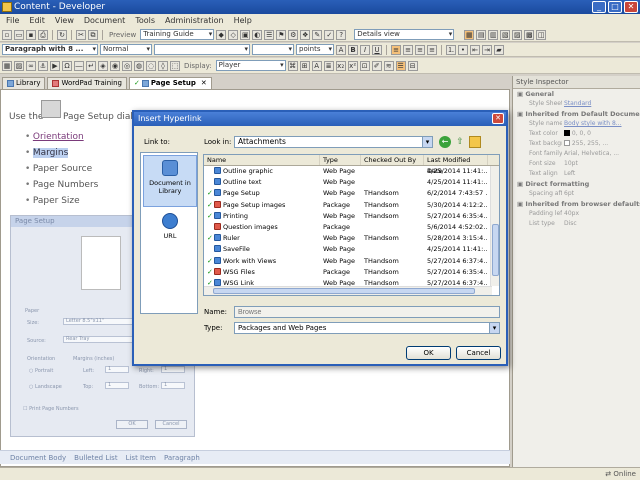 Image resolution: width=640 pixels, height=480 pixels. I want to click on tool-s-icon: ⊞, so click(304, 65).